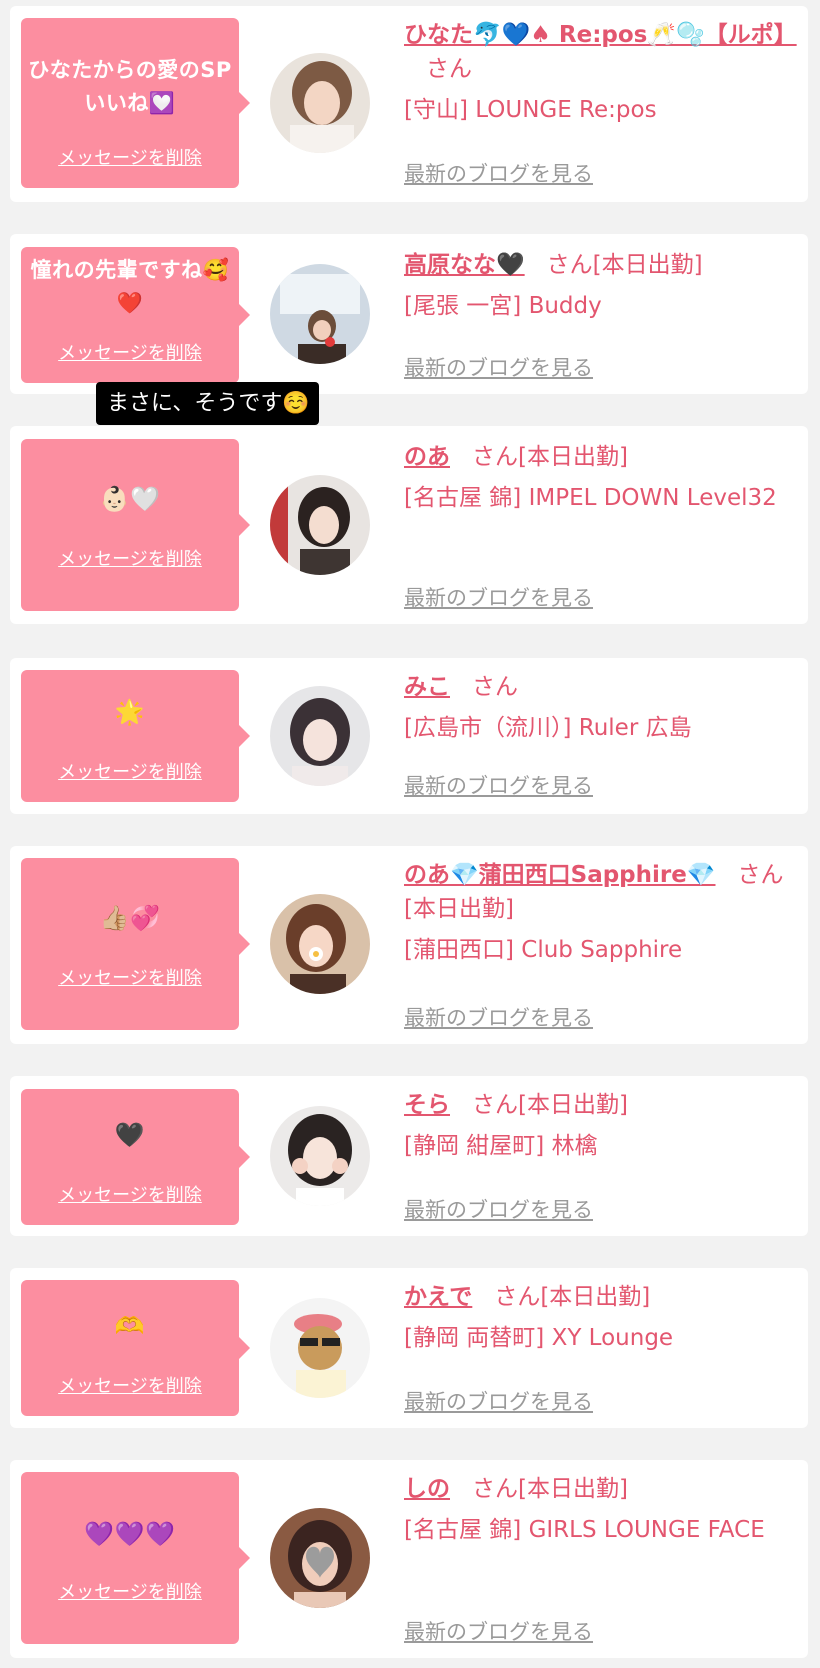 The height and width of the screenshot is (1668, 820). What do you see at coordinates (427, 1489) in the screenshot?
I see `profile-name-link: しの` at bounding box center [427, 1489].